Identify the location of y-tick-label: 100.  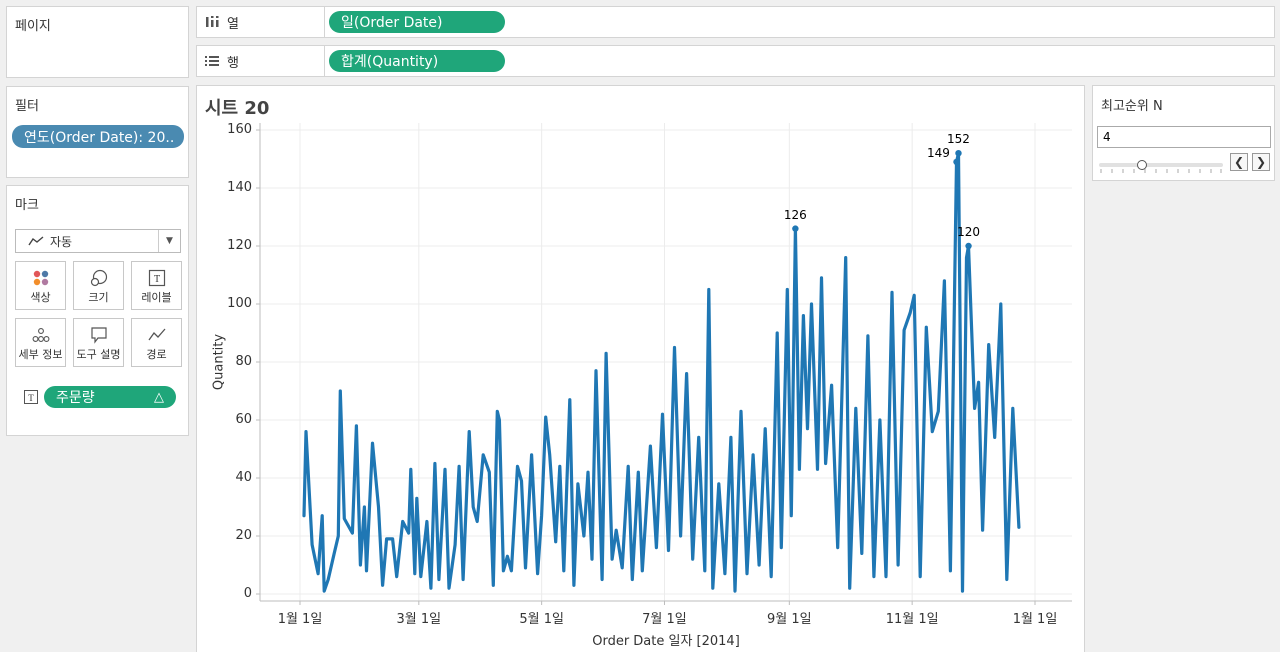
(239, 303).